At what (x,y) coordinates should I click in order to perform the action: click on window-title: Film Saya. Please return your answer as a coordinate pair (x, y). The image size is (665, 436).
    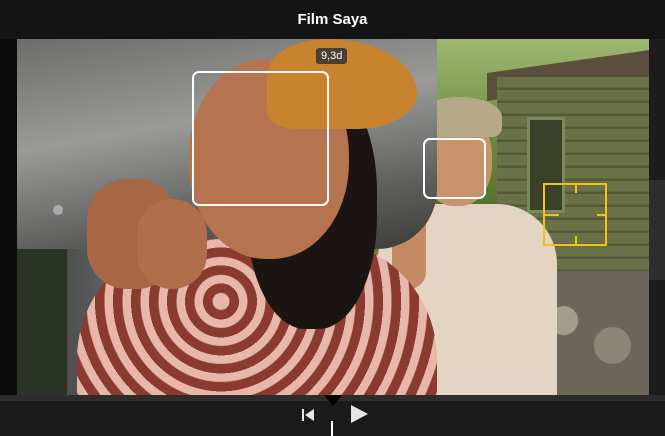
    Looking at the image, I should click on (332, 19).